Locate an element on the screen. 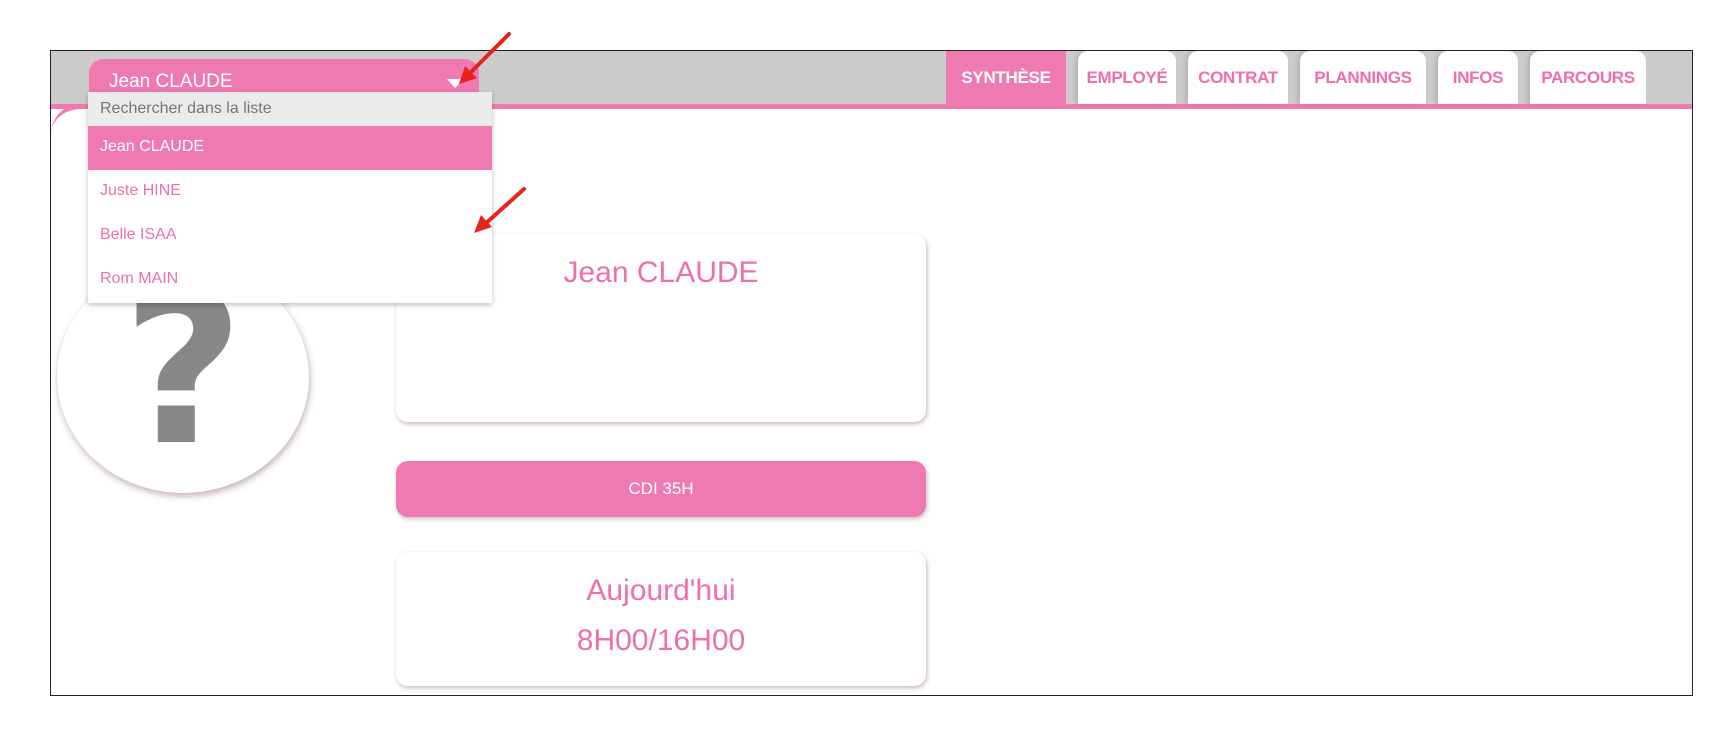  dropdown-option-juste-hine: Juste HINE is located at coordinates (290, 192).